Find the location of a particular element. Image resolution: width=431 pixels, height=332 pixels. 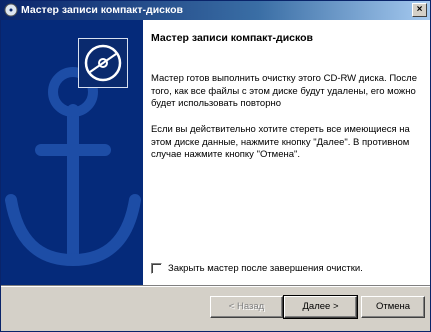

close-wizard-label: Закрыть мастер после завершения очистки. is located at coordinates (265, 268).